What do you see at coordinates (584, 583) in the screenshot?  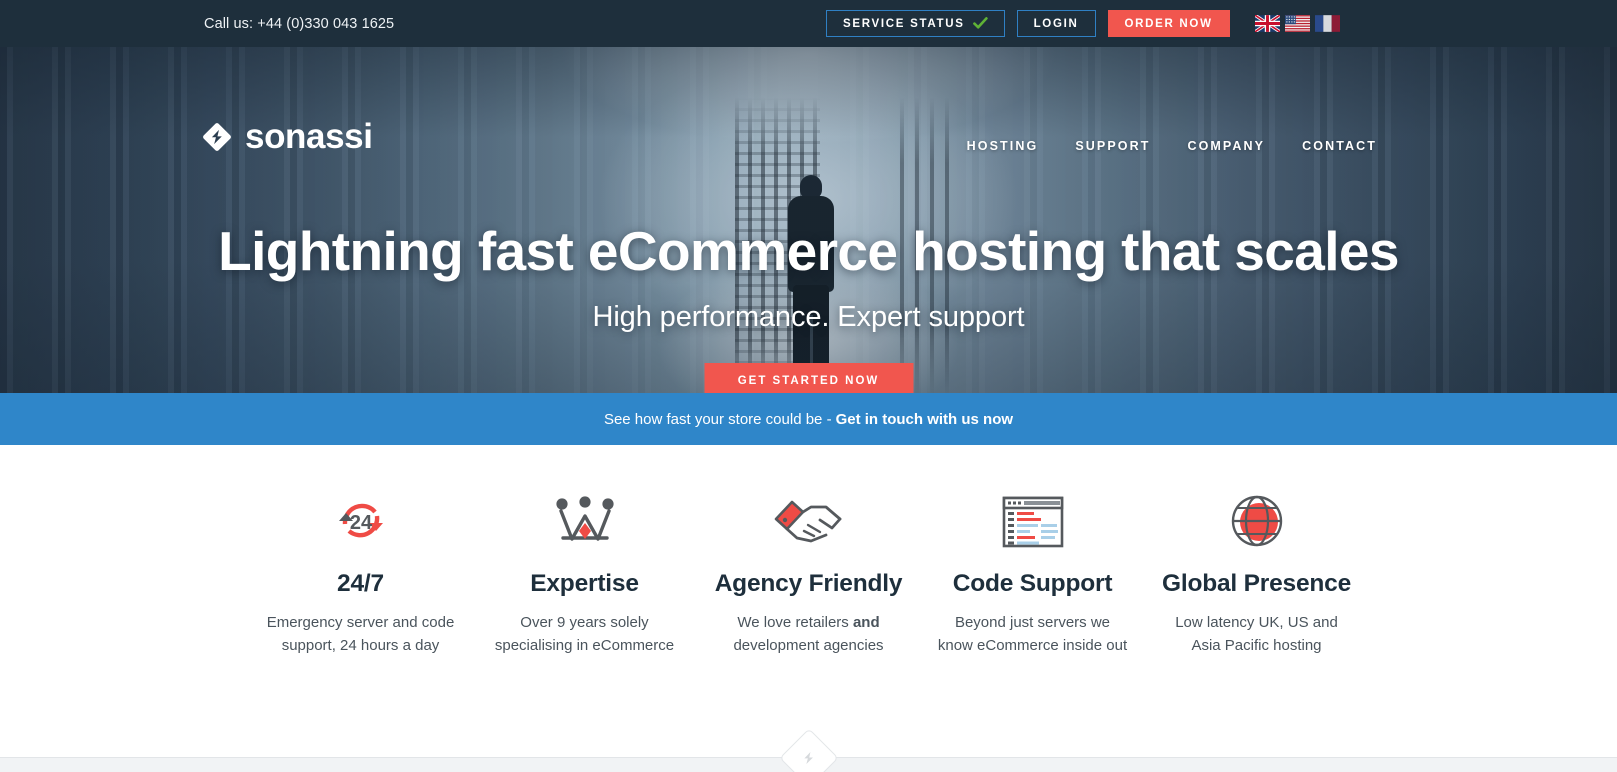 I see `feature-title: Expertise` at bounding box center [584, 583].